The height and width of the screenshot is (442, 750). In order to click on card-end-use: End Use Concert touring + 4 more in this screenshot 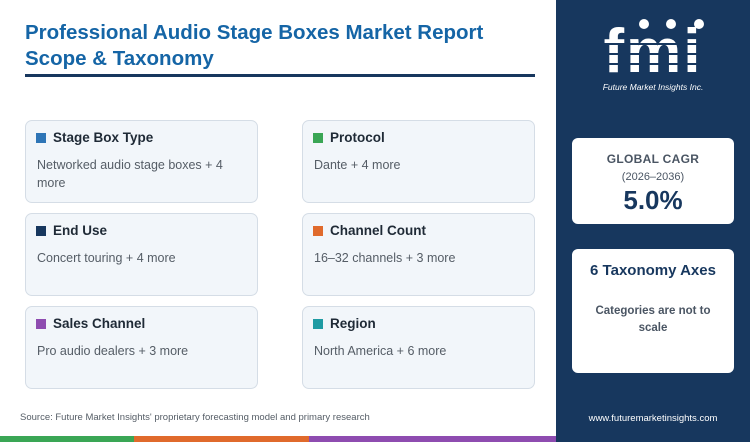, I will do `click(141, 254)`.